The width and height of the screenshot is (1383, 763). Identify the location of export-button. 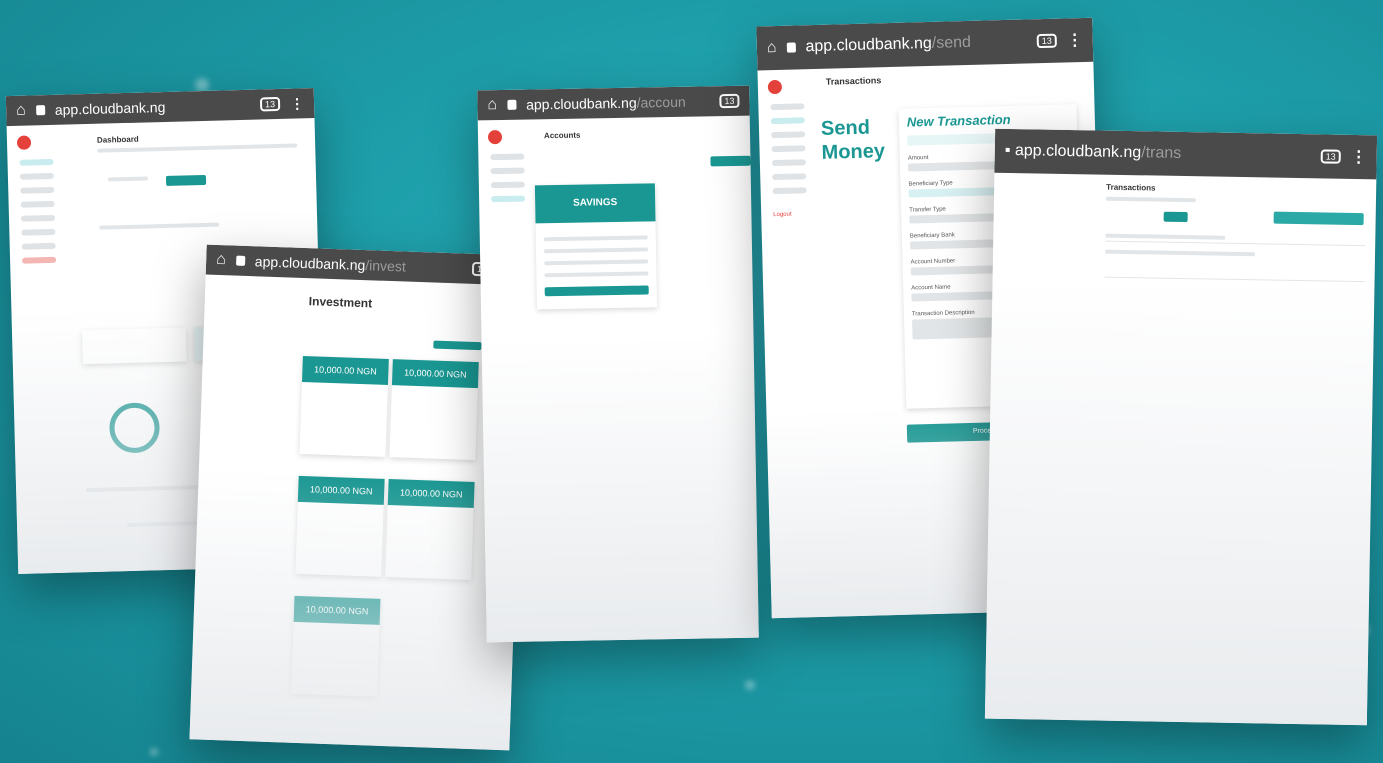
(1318, 218).